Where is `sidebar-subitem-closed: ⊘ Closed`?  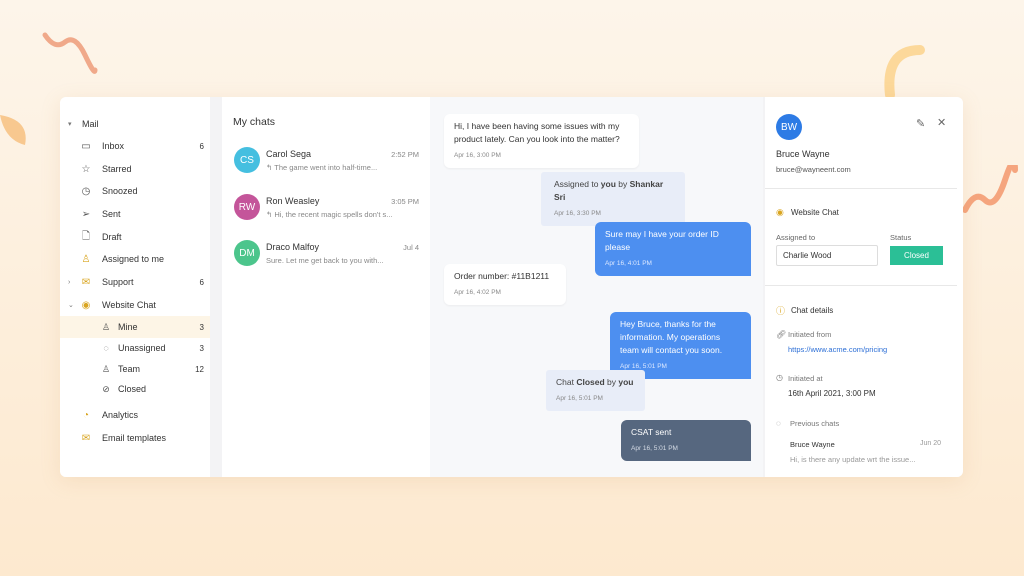 sidebar-subitem-closed: ⊘ Closed is located at coordinates (135, 389).